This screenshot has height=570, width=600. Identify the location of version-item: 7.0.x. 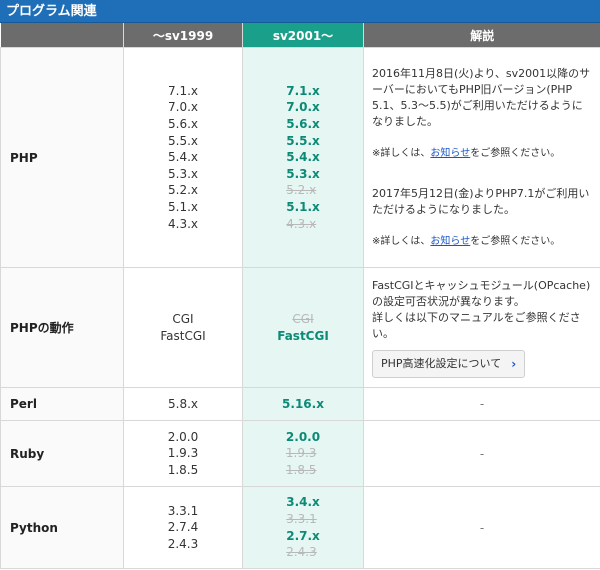
(183, 107).